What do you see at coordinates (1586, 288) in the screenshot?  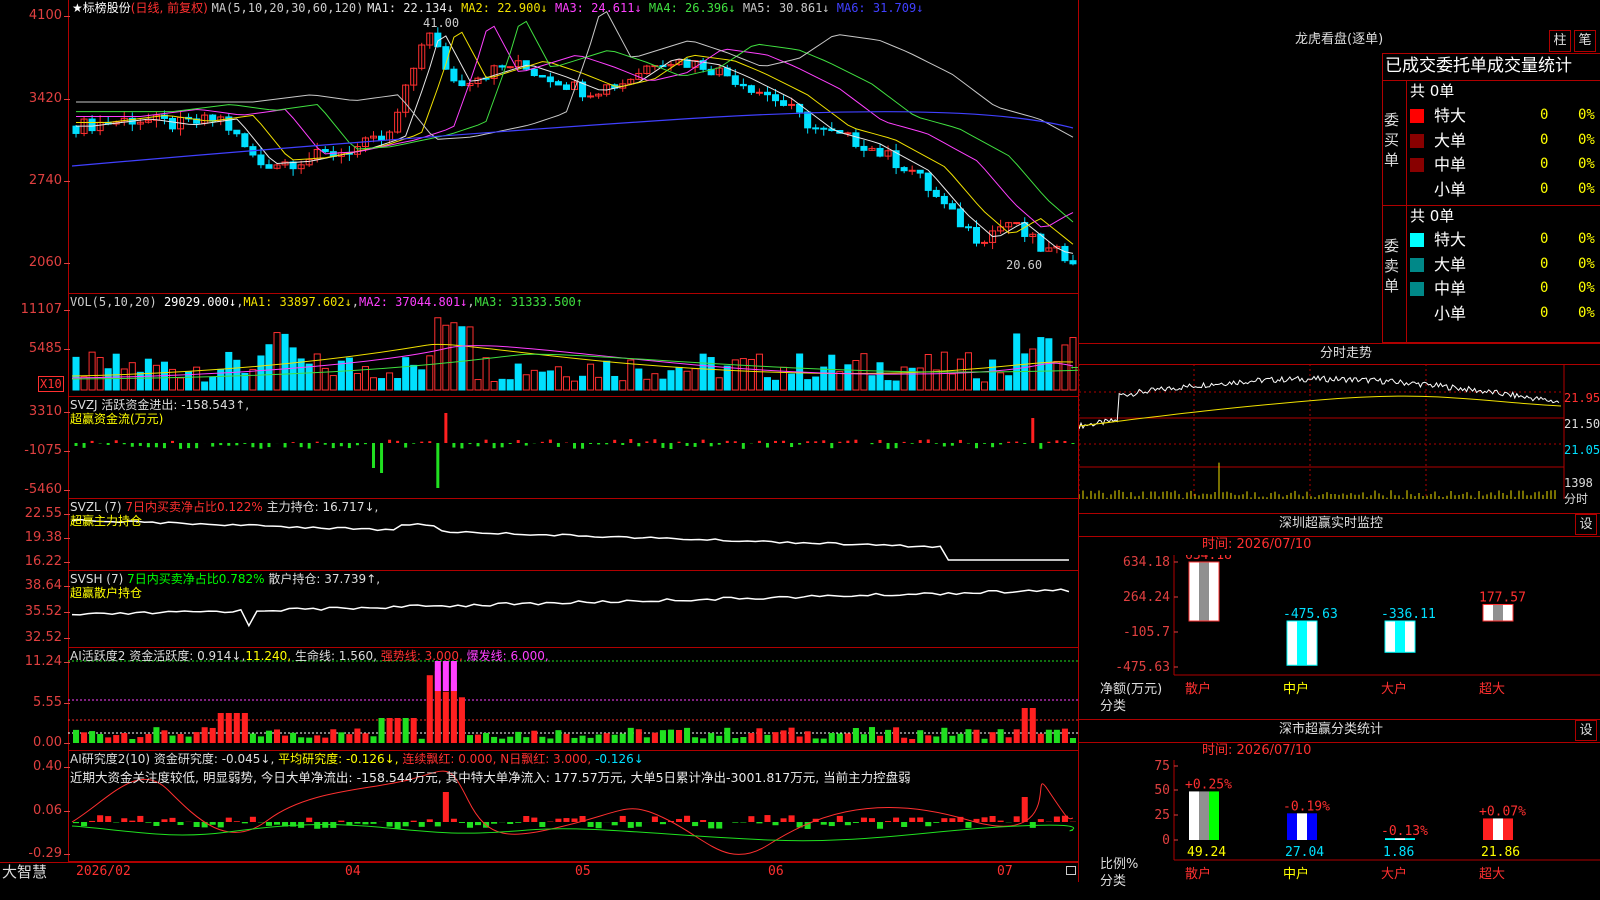 I see `order-pct: 0%` at bounding box center [1586, 288].